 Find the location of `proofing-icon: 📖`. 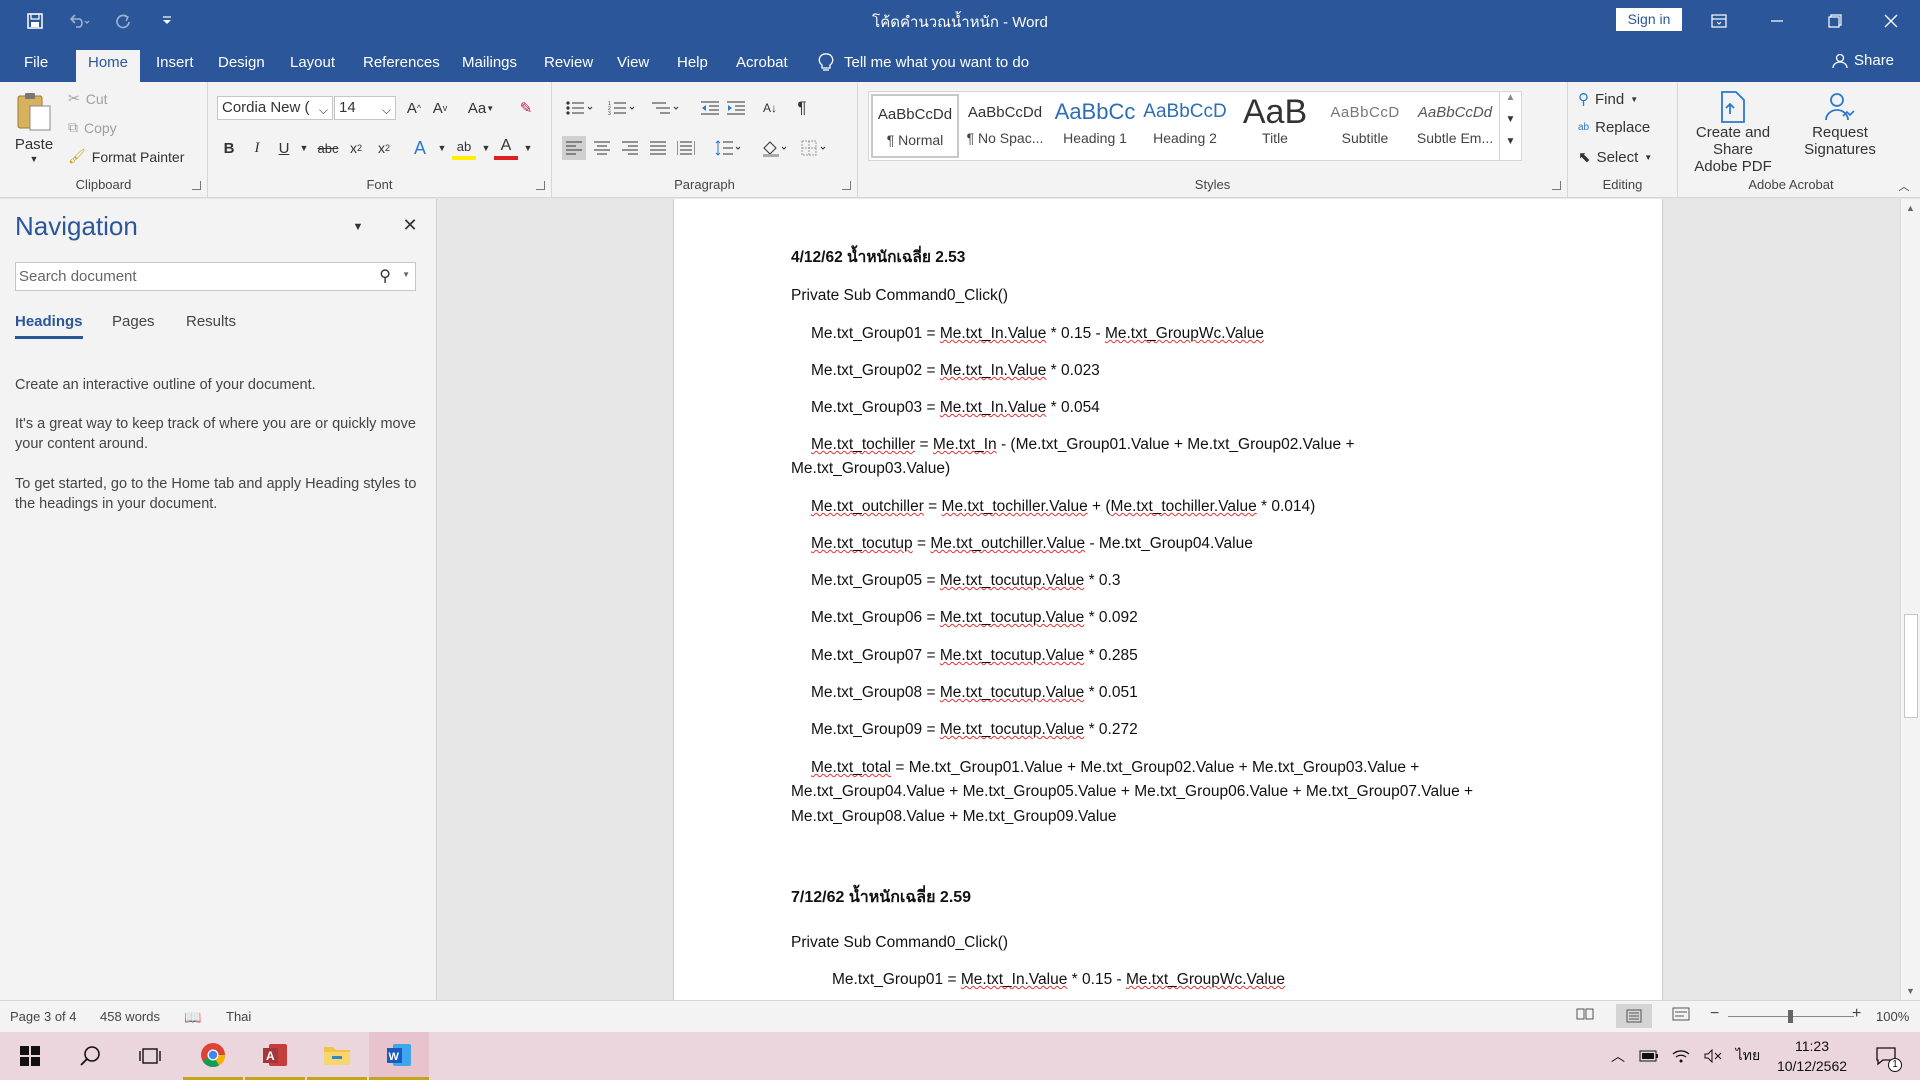

proofing-icon: 📖 is located at coordinates (192, 1017).